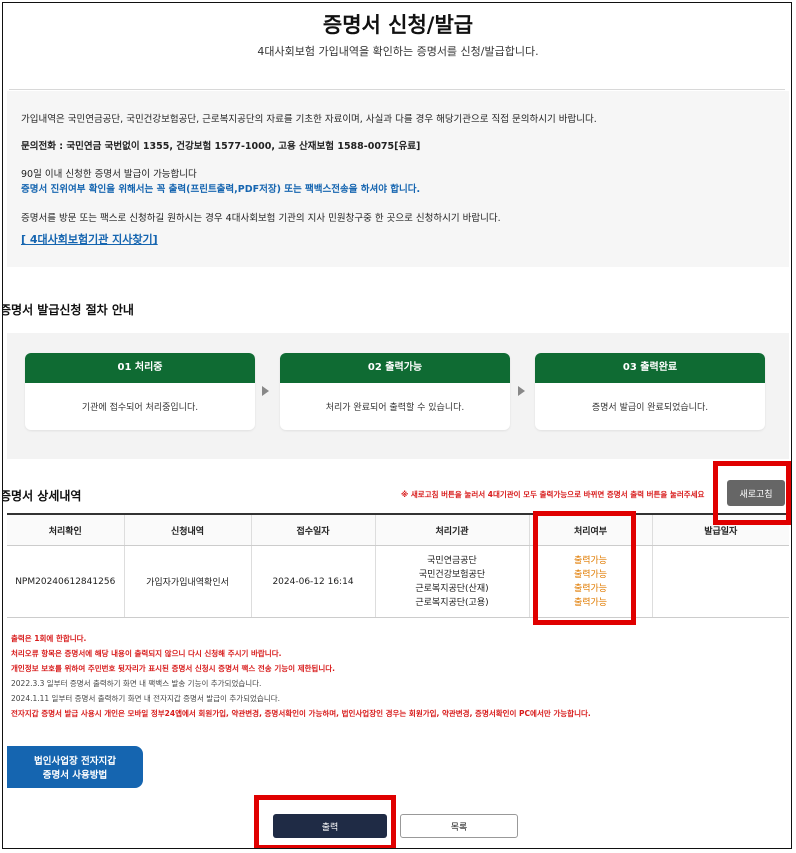  I want to click on agency-name: 근로복지공단(산재), so click(452, 588).